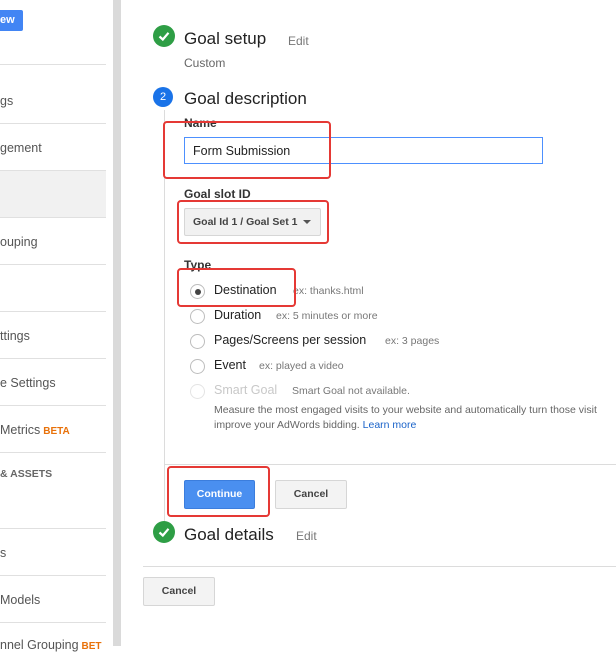 The image size is (616, 652). I want to click on type-option-example: Smart Goal not available., so click(351, 391).